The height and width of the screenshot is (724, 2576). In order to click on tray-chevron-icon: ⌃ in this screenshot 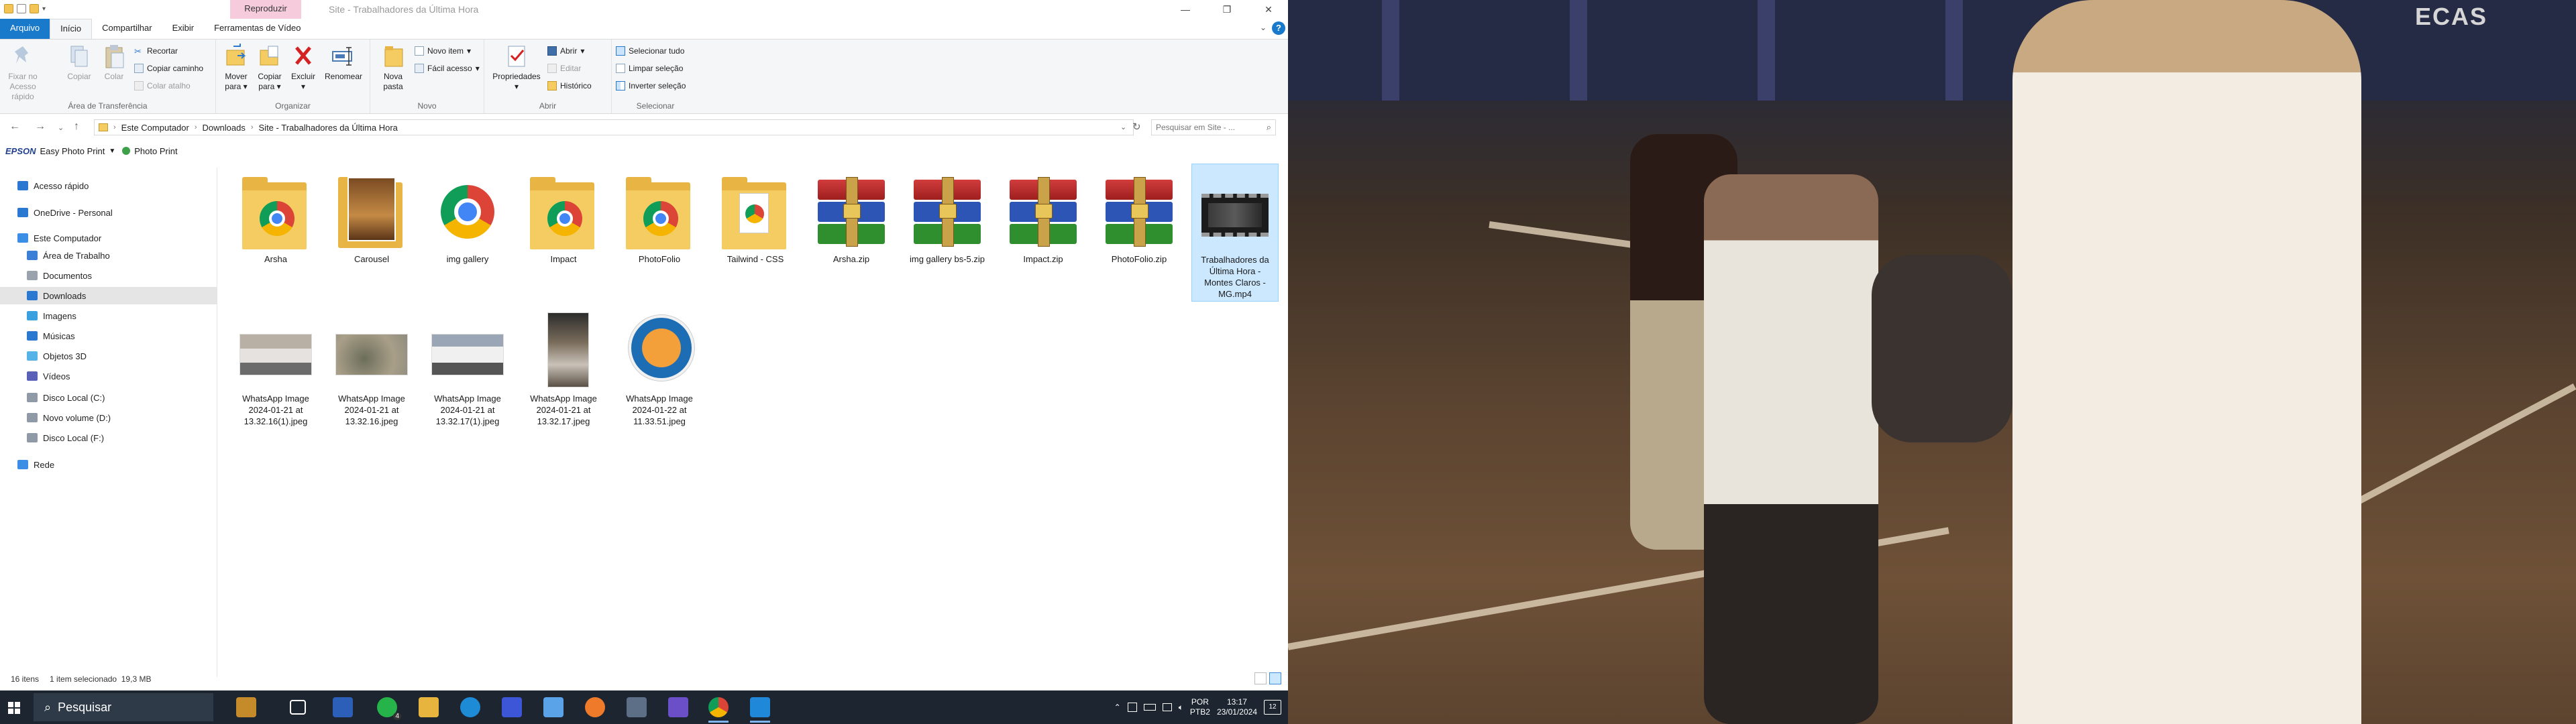, I will do `click(1117, 707)`.